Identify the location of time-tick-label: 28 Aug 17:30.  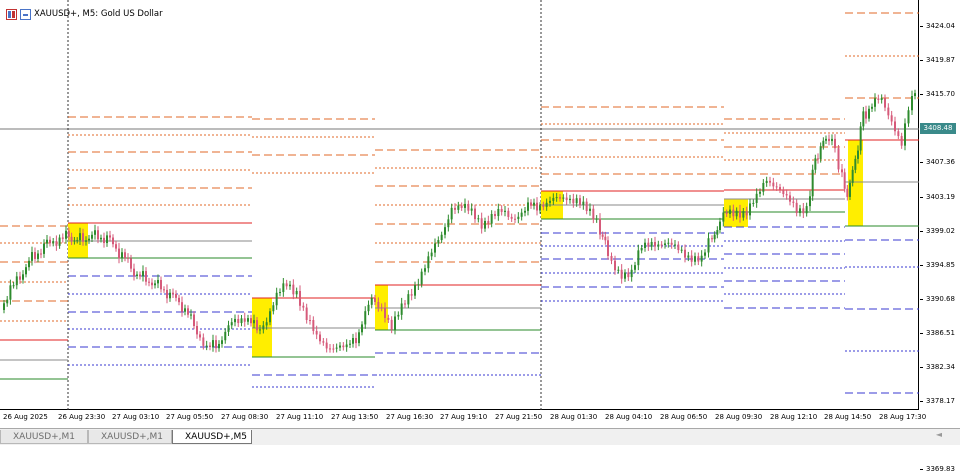
(903, 417).